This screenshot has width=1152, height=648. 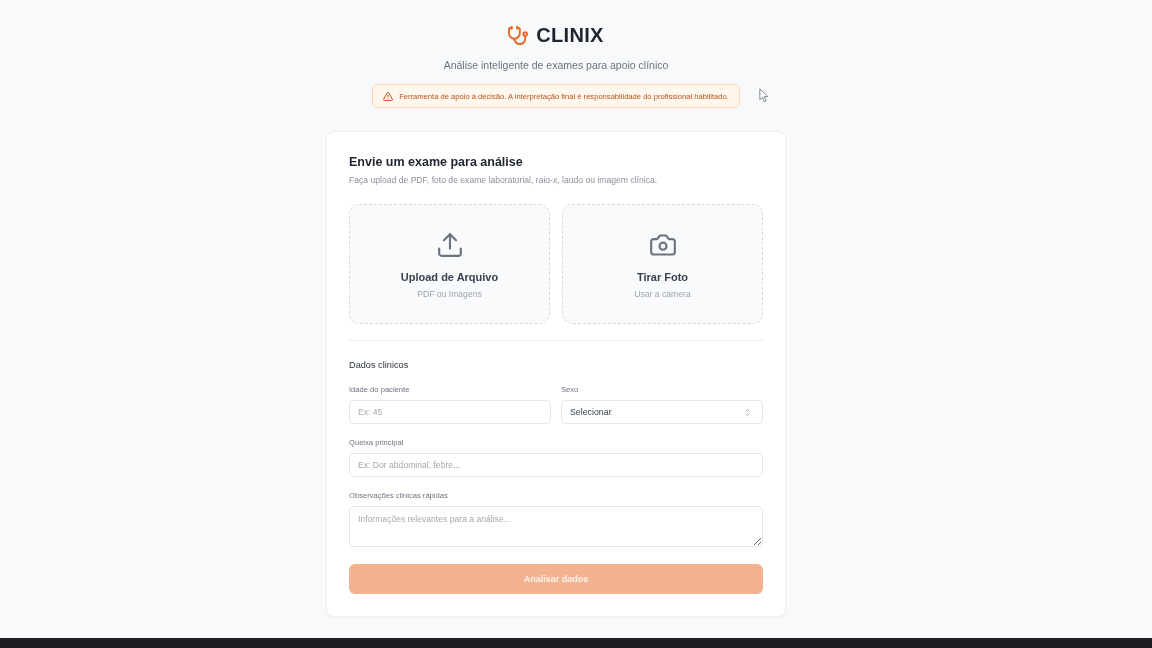 I want to click on card-description: Faça upload de PDF, foto de exame laboratorial, raio-x, laudo ou imagem clínica., so click(x=504, y=180).